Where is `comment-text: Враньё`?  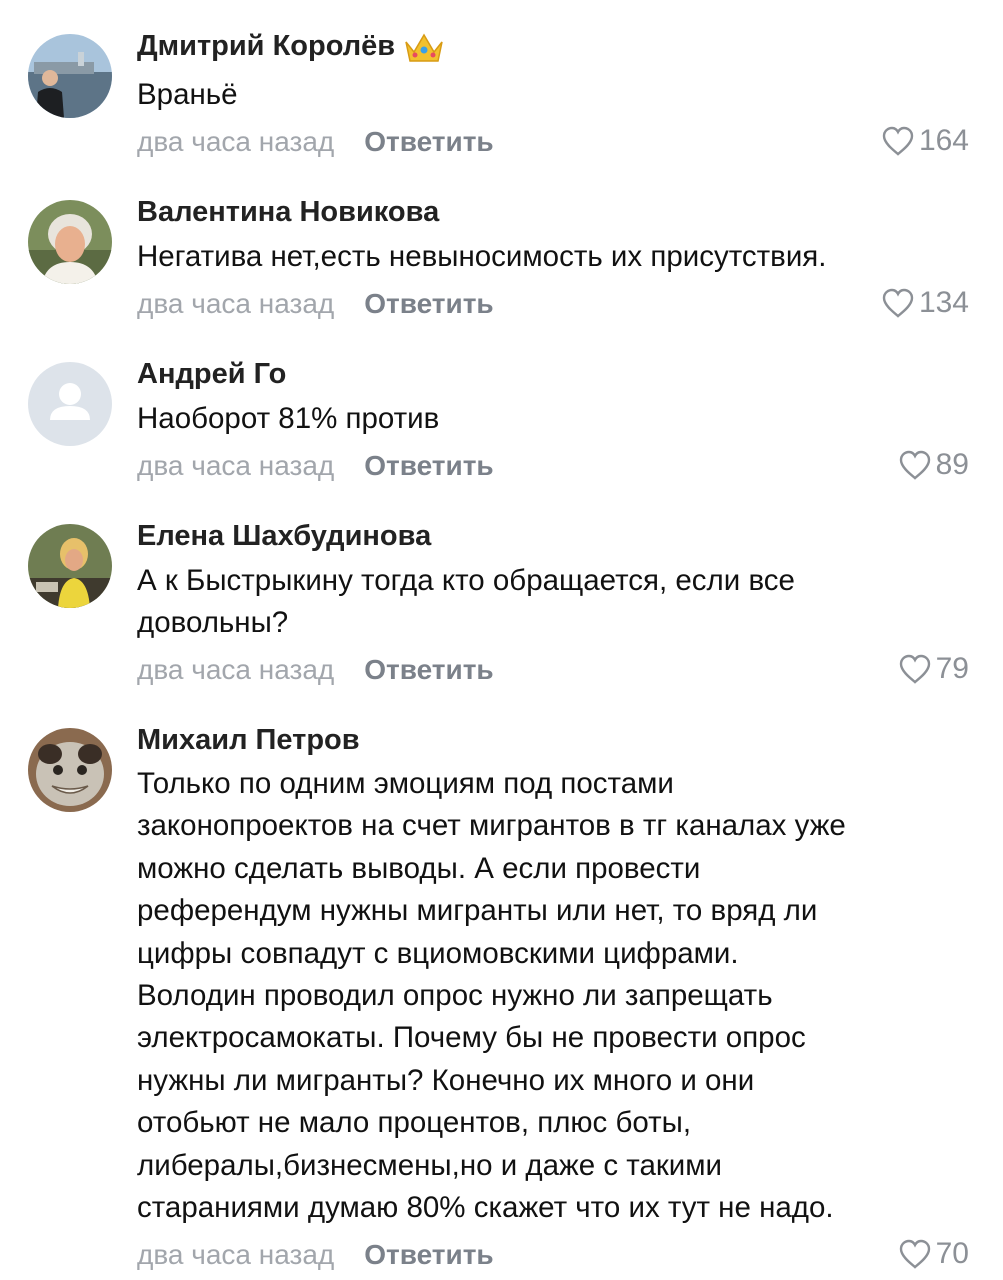 comment-text: Враньё is located at coordinates (187, 94).